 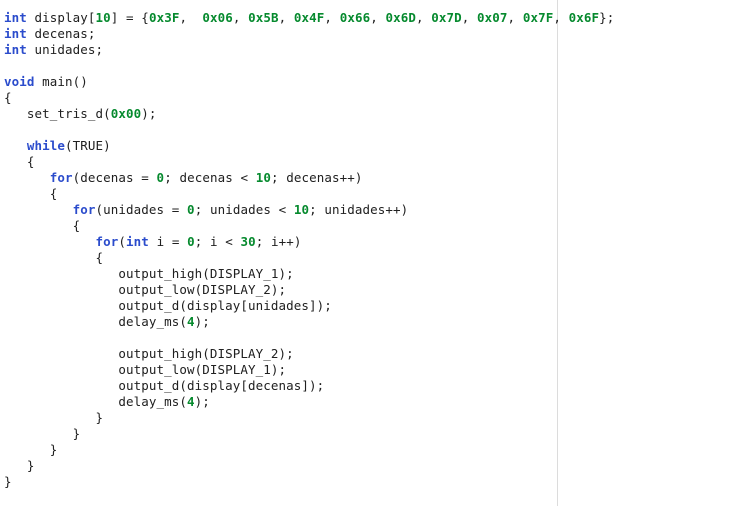 I want to click on code-number-token: 0x7F, so click(x=538, y=17).